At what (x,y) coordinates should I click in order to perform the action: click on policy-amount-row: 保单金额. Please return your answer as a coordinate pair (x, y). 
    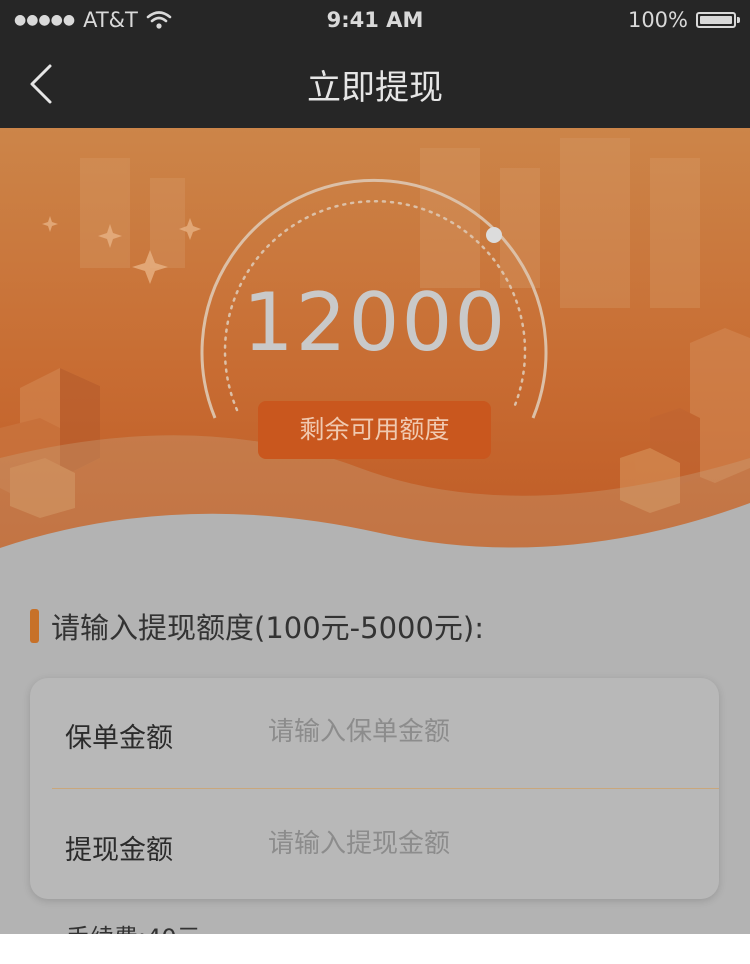
    Looking at the image, I should click on (374, 733).